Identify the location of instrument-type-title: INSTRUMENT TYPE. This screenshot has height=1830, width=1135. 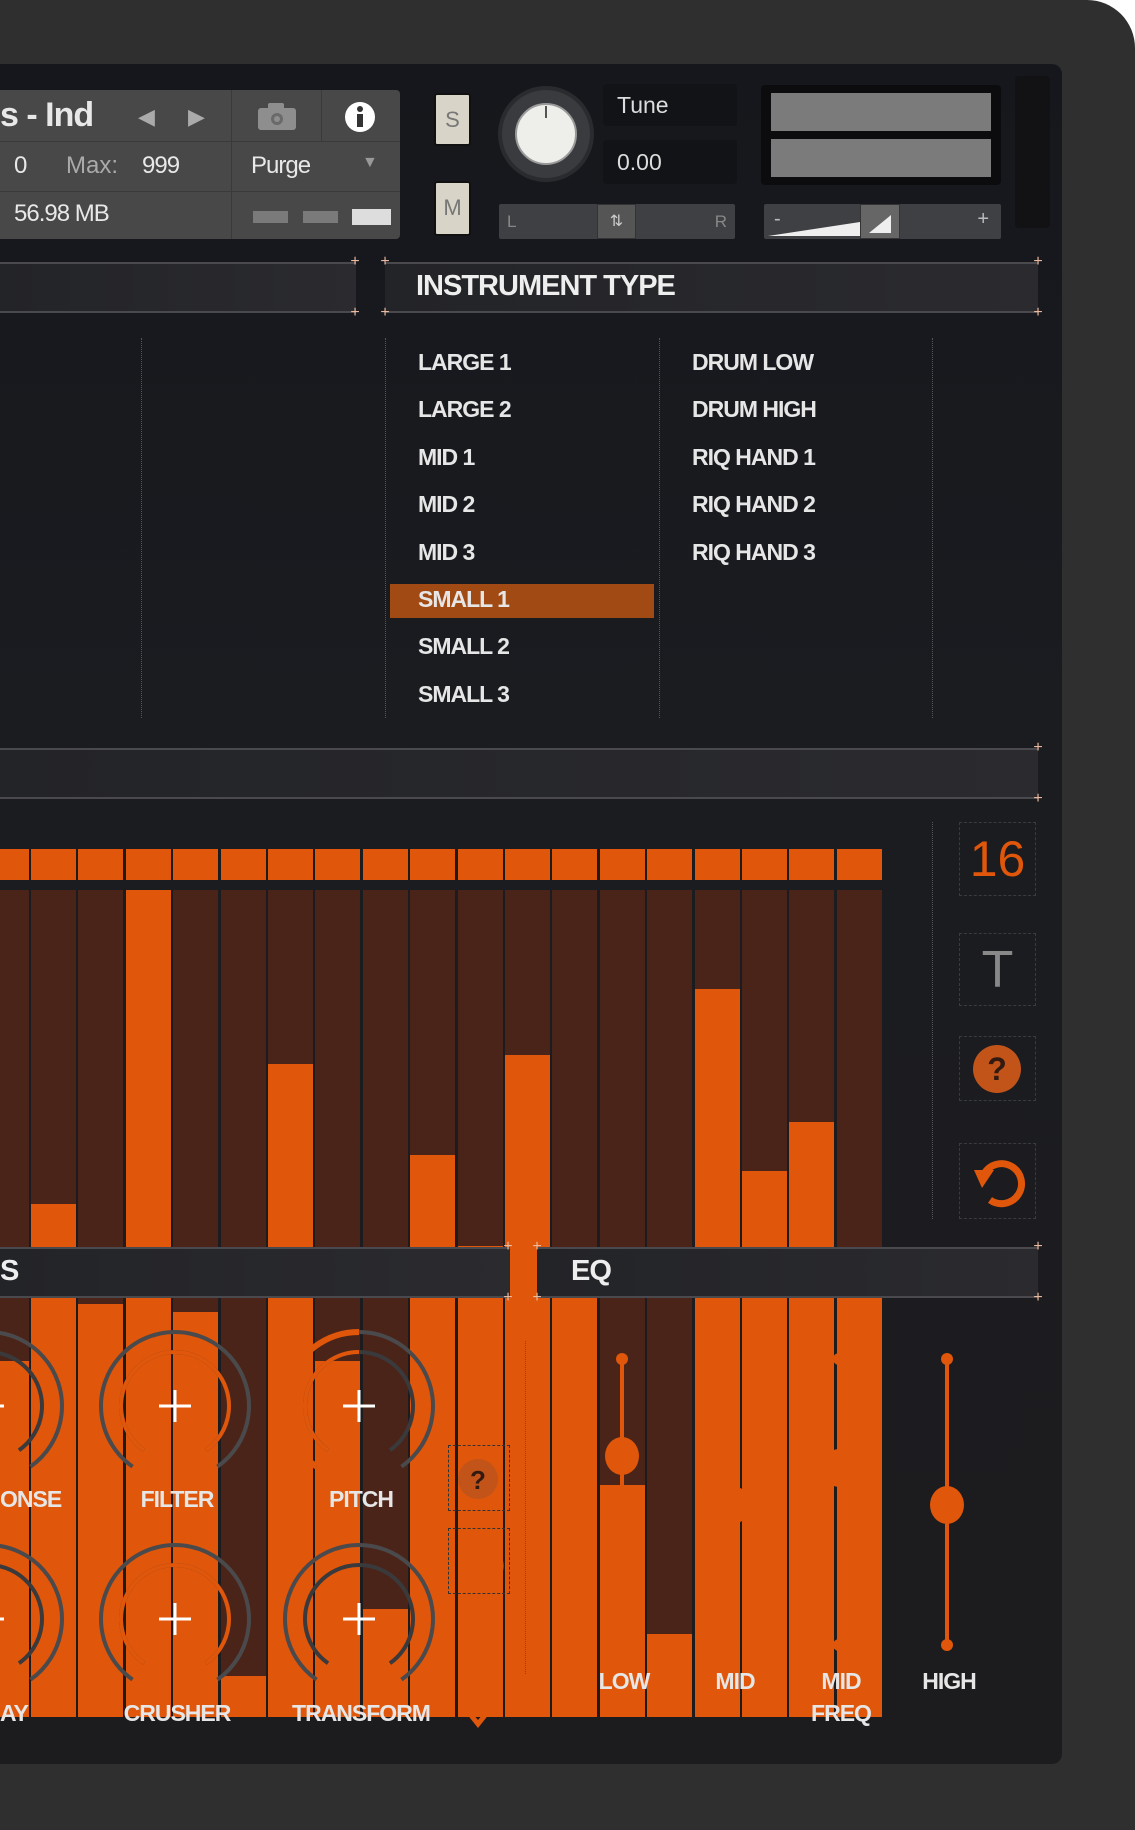
(546, 286).